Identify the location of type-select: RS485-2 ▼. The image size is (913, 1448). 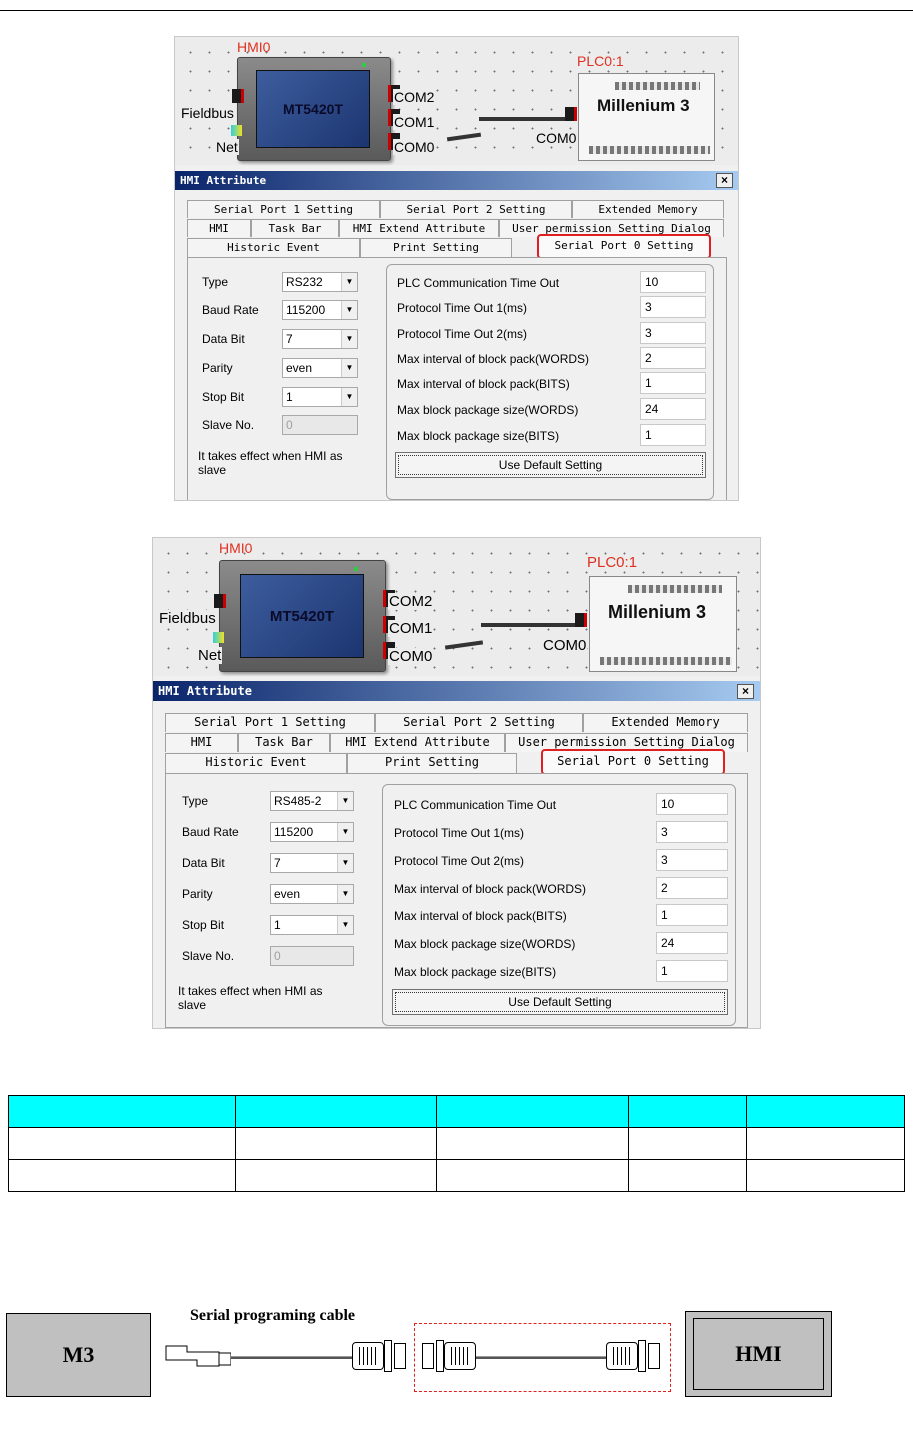
(312, 801).